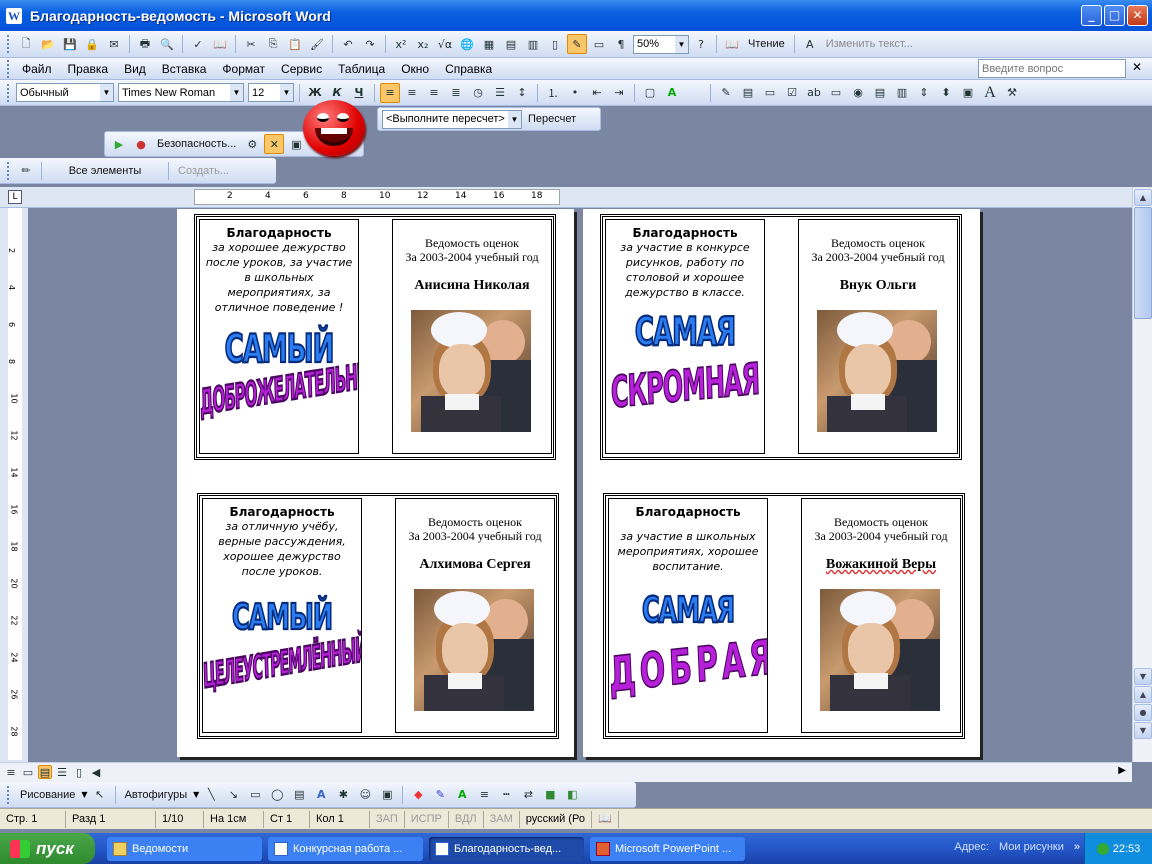 The image size is (1152, 864). Describe the element at coordinates (1091, 15) in the screenshot. I see `minimize-button: _` at that location.